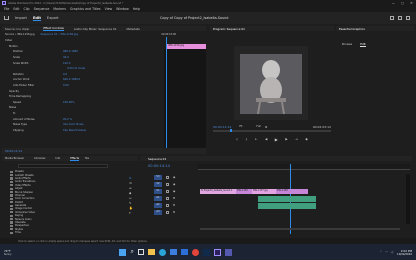 The image size is (416, 260). Describe the element at coordinates (159, 166) in the screenshot. I see `timeline-timecode: 00:00:14:14` at that location.